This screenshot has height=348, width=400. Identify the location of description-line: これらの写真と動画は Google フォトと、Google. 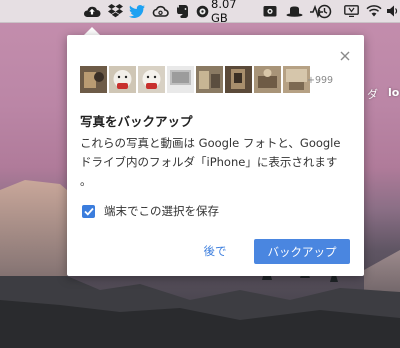
(210, 143).